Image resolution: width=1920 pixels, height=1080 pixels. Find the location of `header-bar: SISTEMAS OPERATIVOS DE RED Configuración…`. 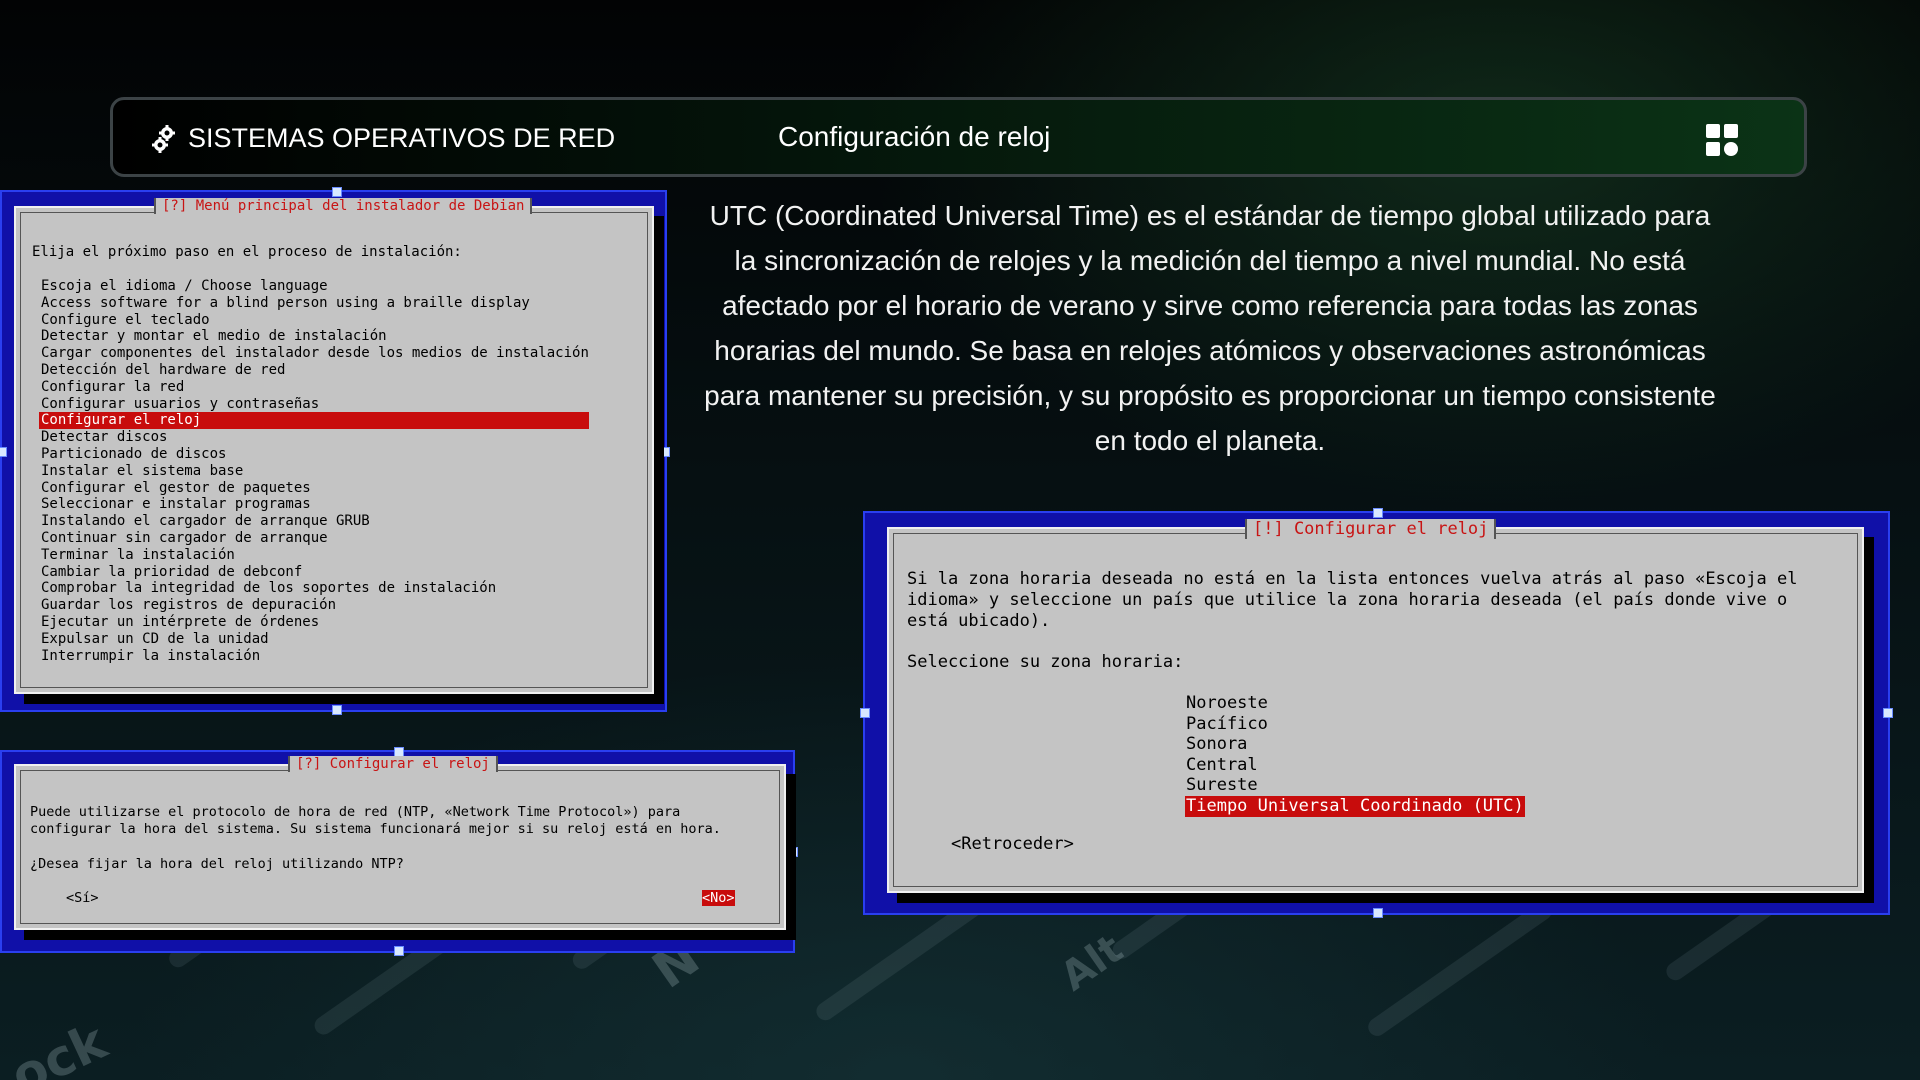

header-bar: SISTEMAS OPERATIVOS DE RED Configuración… is located at coordinates (958, 137).